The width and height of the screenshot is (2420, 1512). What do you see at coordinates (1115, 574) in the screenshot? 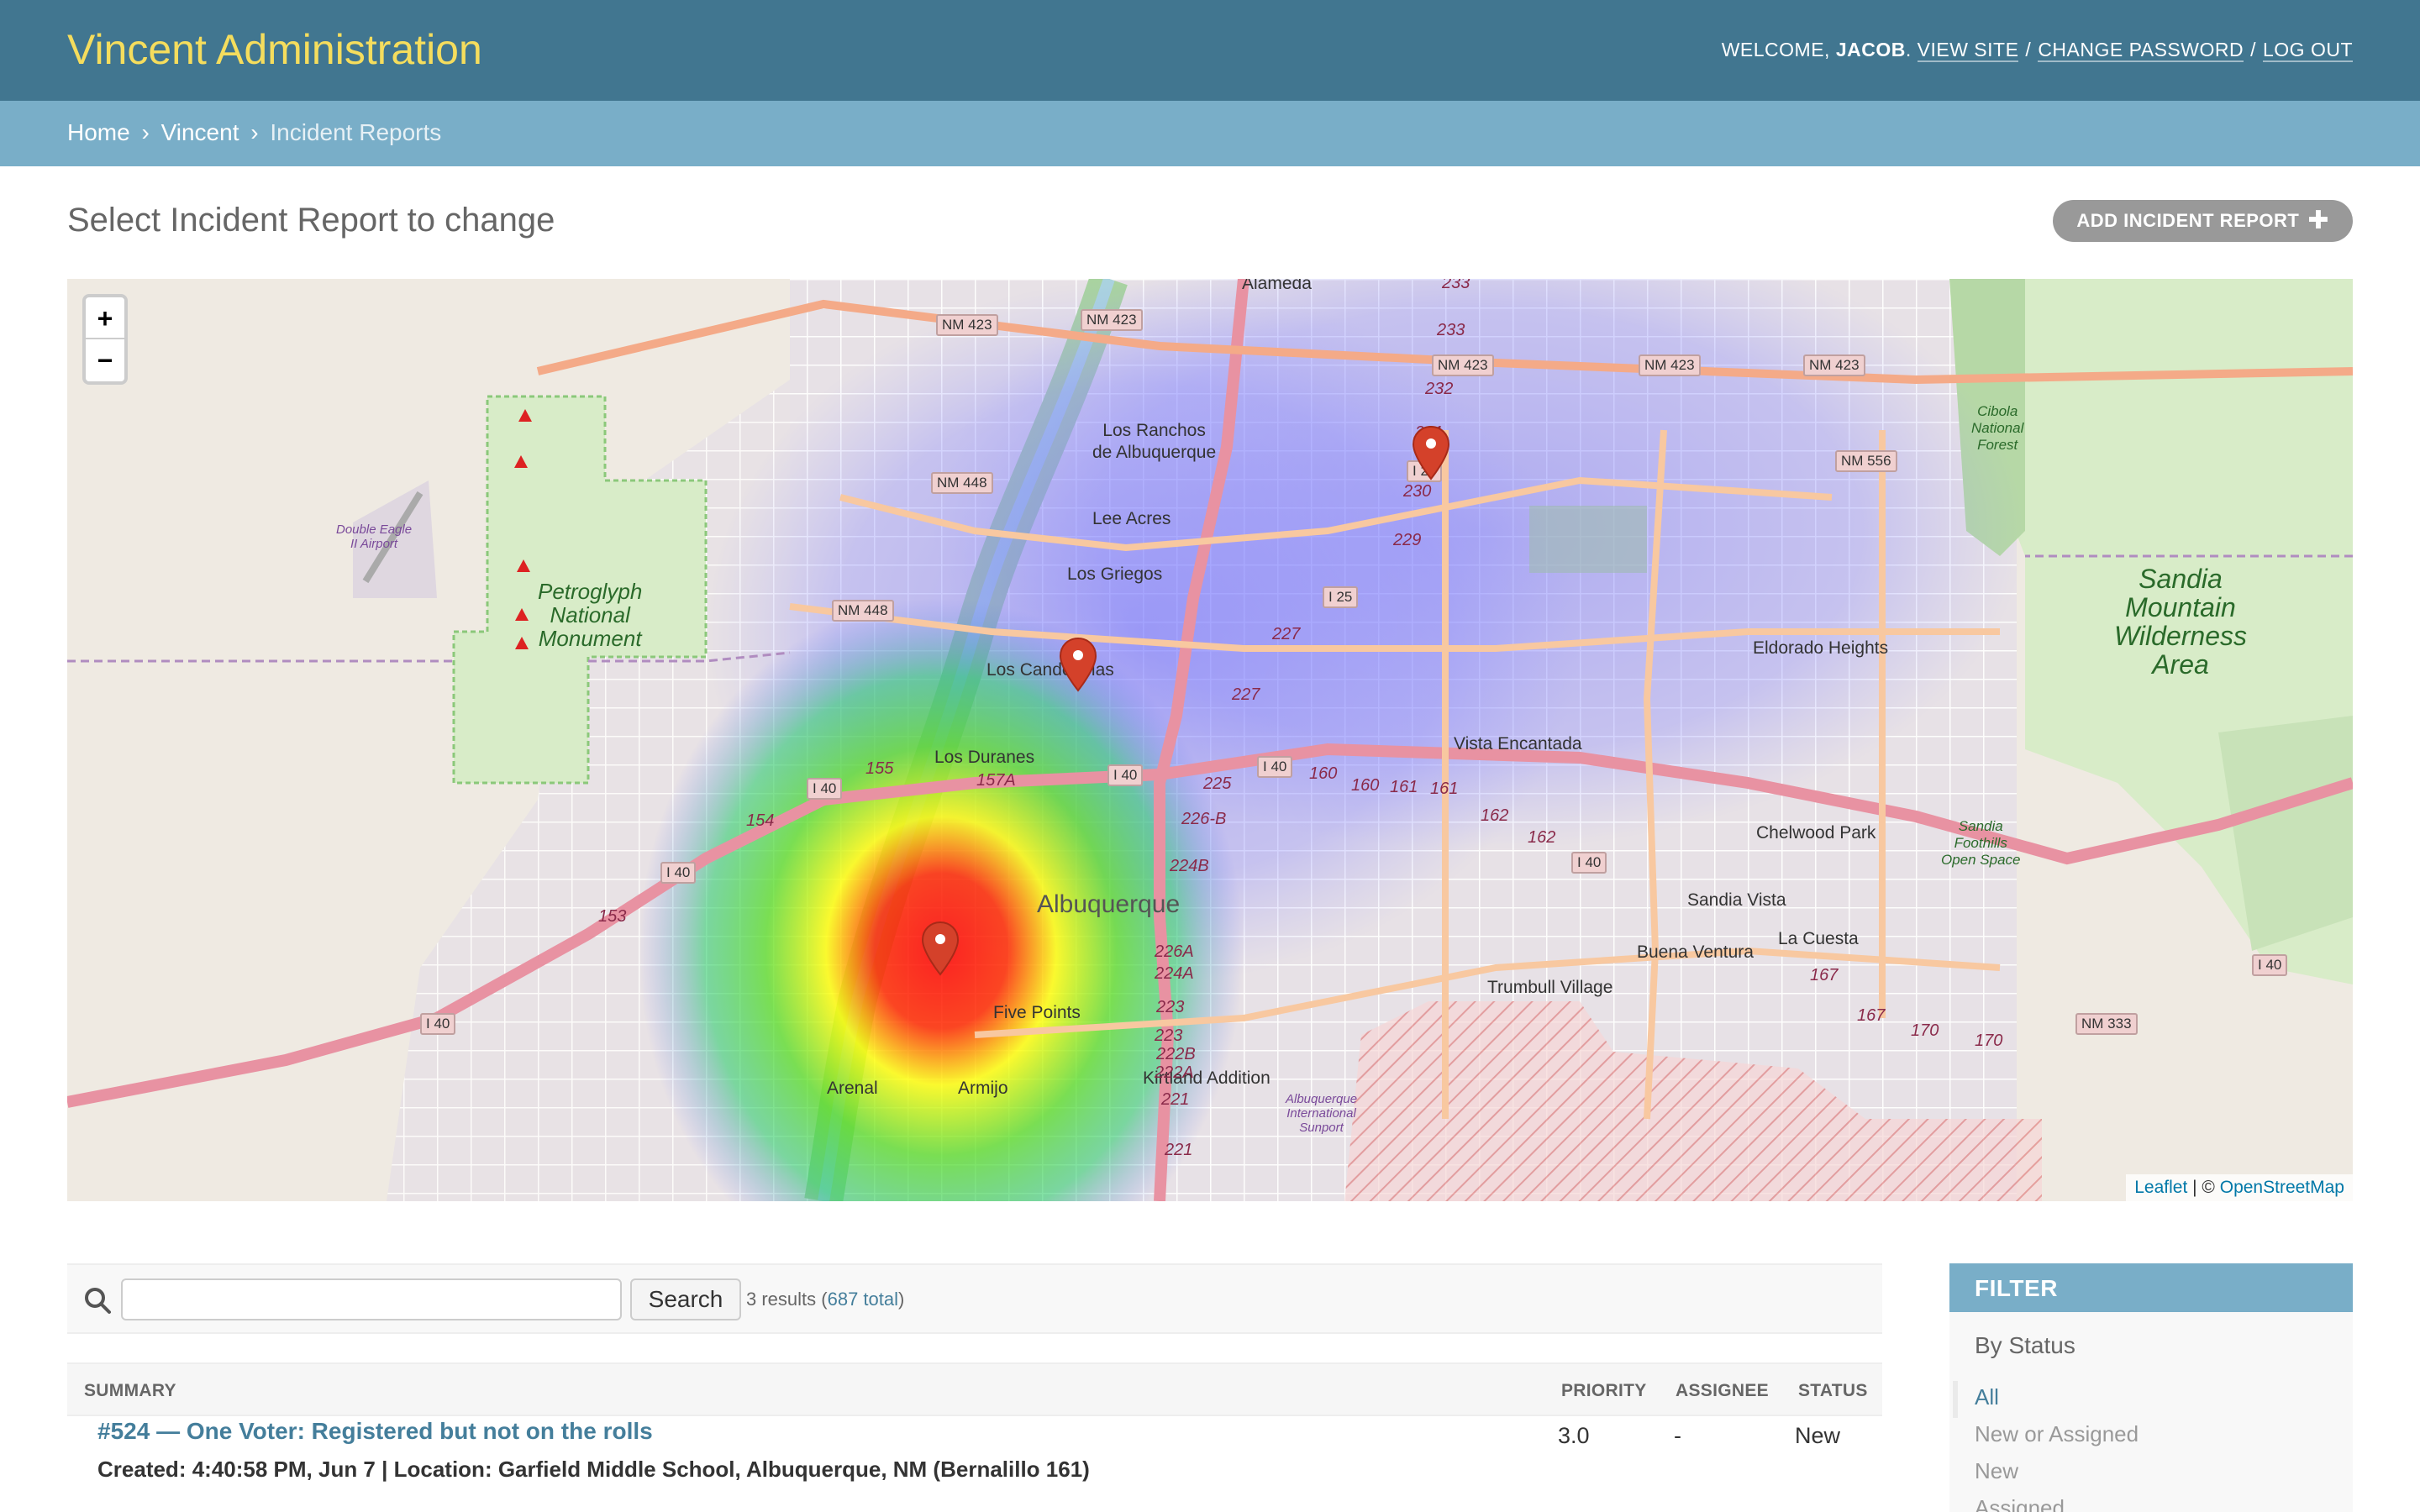
I see `map-label: Los Griegos` at bounding box center [1115, 574].